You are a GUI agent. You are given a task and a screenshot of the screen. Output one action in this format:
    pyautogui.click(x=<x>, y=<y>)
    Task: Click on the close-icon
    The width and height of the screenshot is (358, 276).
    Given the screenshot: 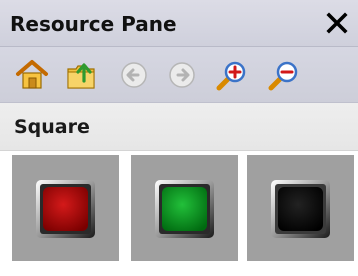 What is the action you would take?
    pyautogui.click(x=337, y=23)
    